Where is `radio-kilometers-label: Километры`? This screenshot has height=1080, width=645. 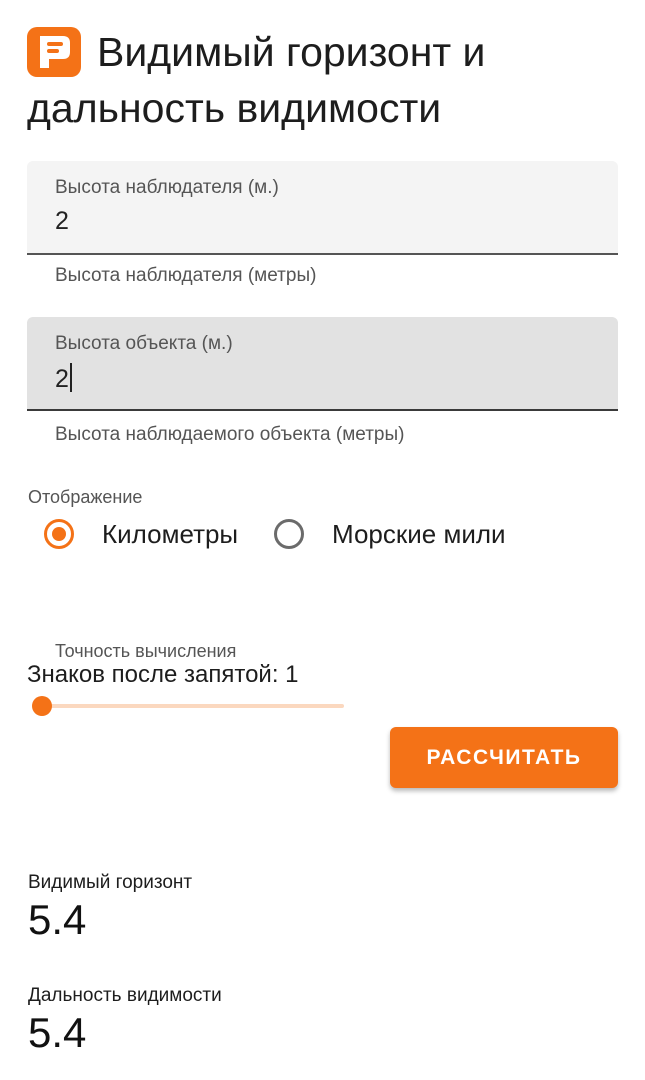 radio-kilometers-label: Километры is located at coordinates (170, 534).